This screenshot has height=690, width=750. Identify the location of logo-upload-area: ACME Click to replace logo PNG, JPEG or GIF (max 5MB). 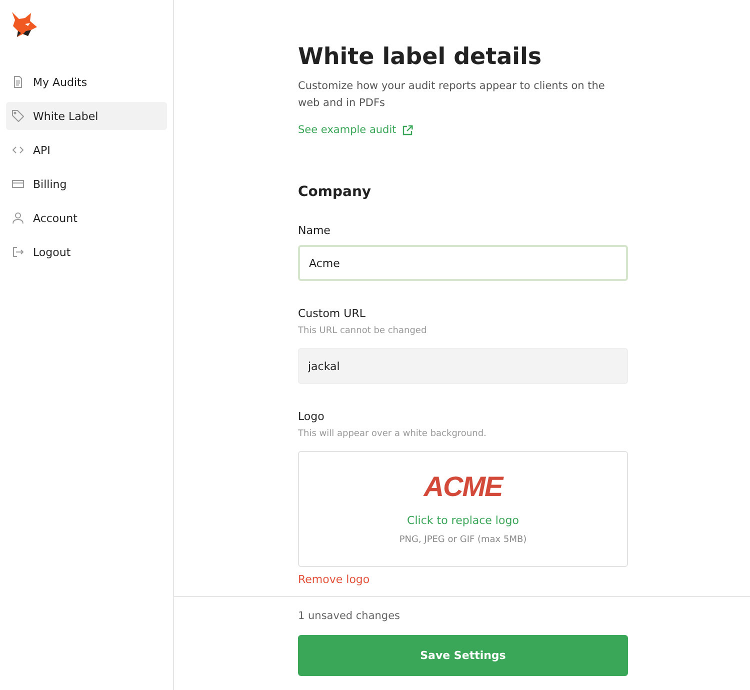
(463, 509).